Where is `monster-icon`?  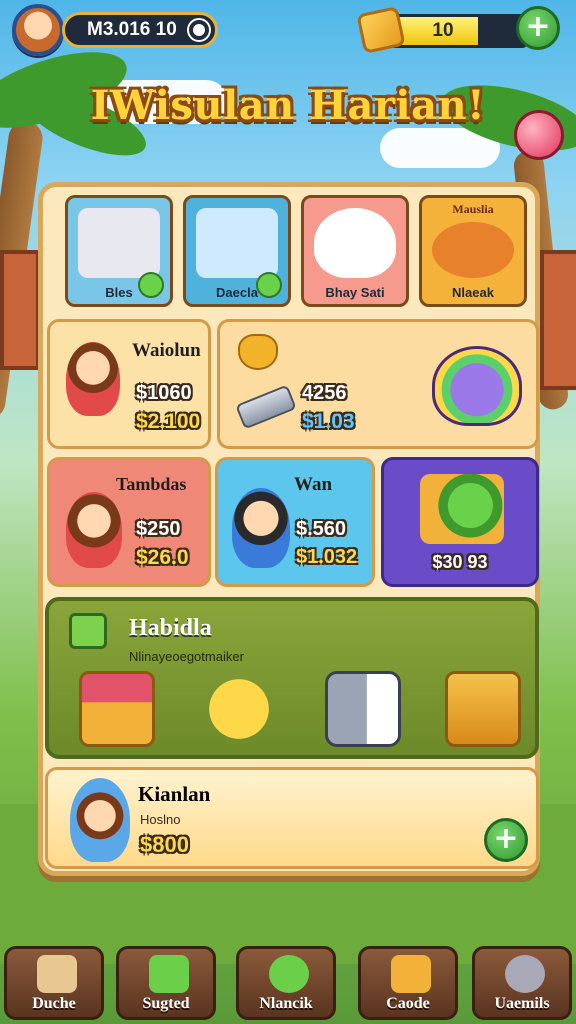
monster-icon is located at coordinates (473, 250).